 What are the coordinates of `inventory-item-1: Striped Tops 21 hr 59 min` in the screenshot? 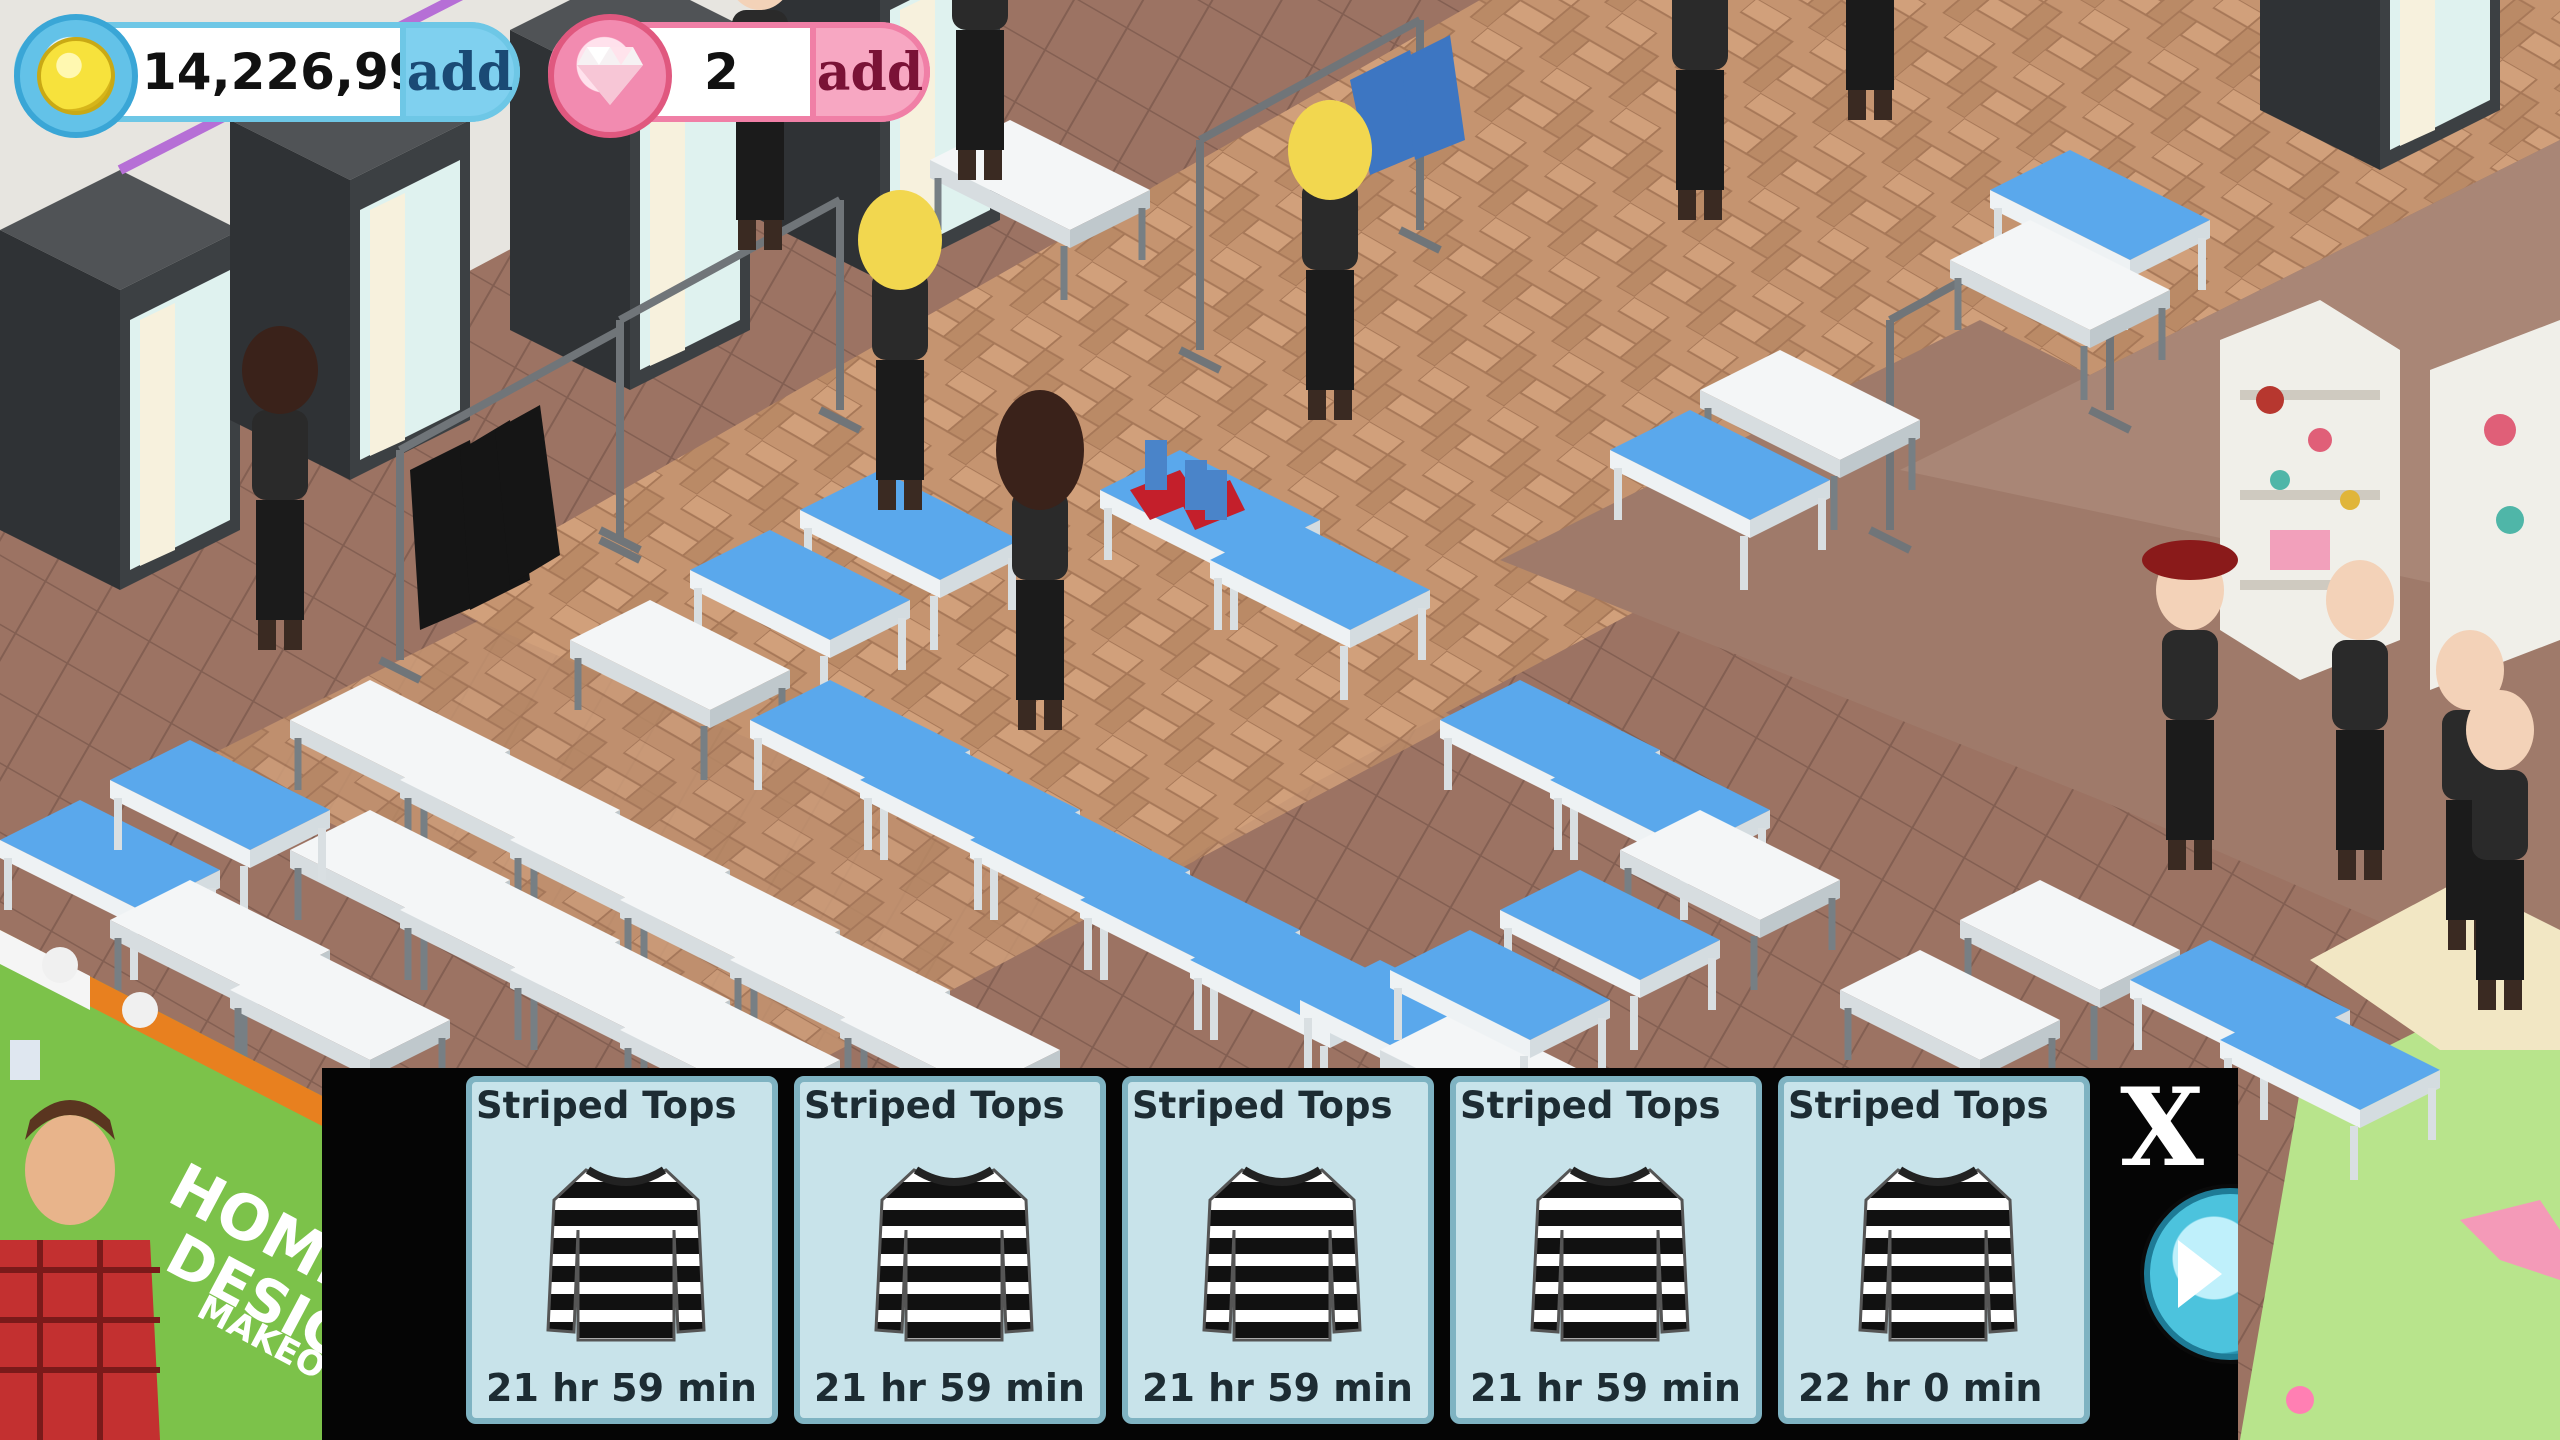 It's located at (622, 1250).